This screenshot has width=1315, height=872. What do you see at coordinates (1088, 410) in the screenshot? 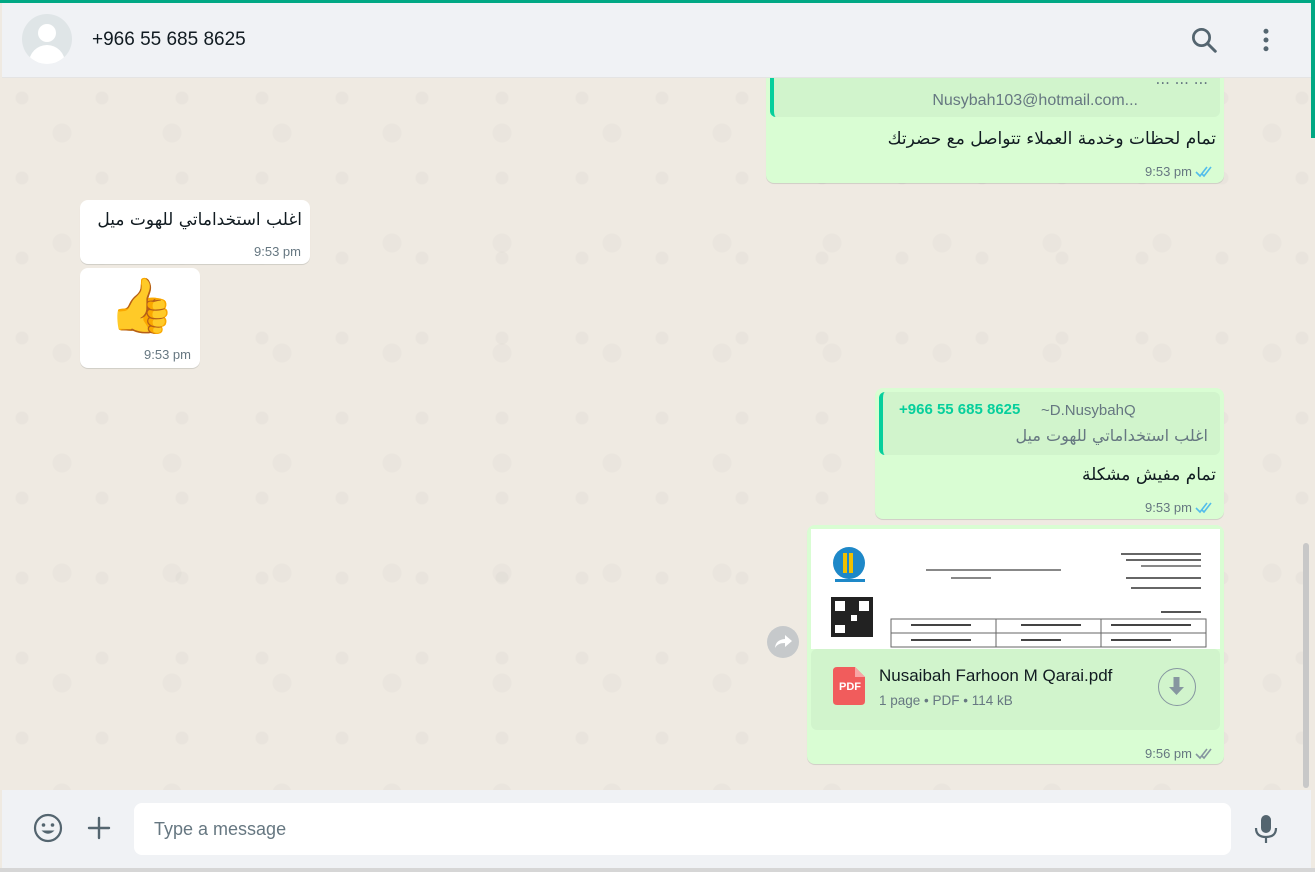
I see `quoted-alias: ~D.NusybahQ` at bounding box center [1088, 410].